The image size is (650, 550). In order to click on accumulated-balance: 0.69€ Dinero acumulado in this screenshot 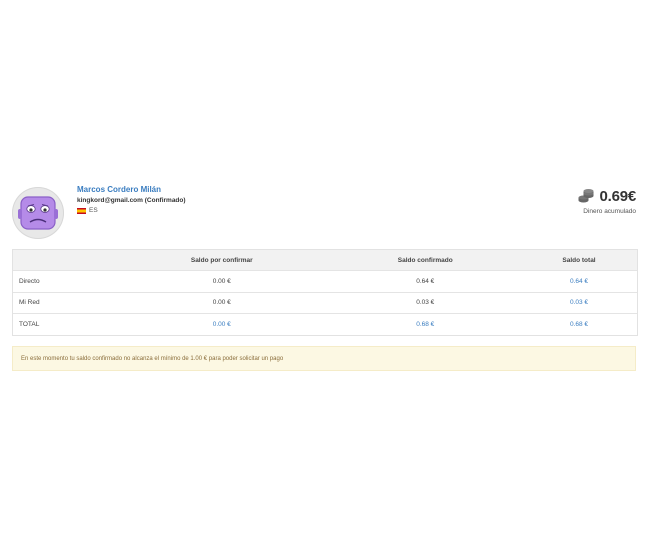, I will do `click(606, 201)`.